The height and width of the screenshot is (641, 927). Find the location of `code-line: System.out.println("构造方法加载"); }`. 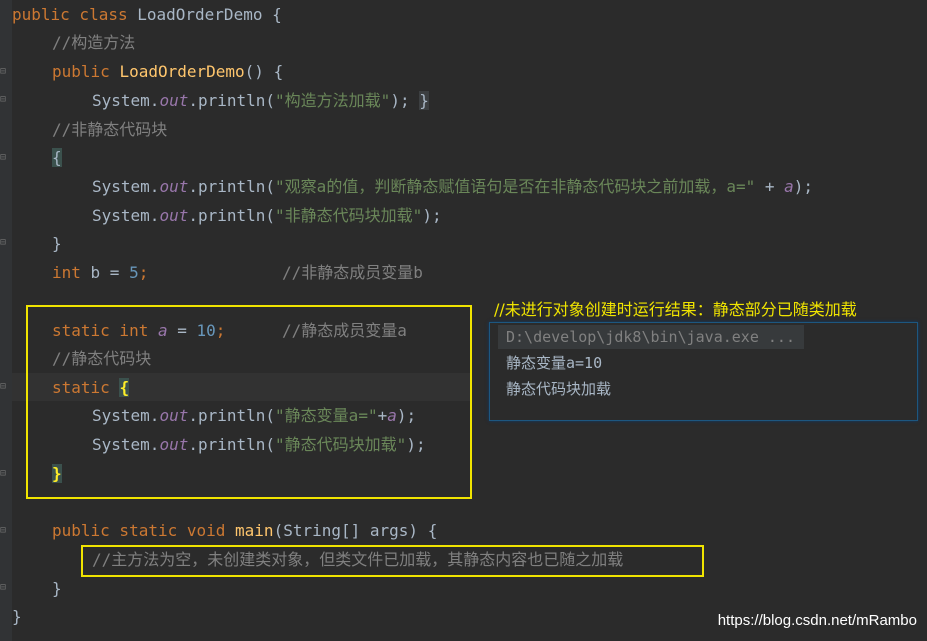

code-line: System.out.println("构造方法加载"); } is located at coordinates (260, 100).